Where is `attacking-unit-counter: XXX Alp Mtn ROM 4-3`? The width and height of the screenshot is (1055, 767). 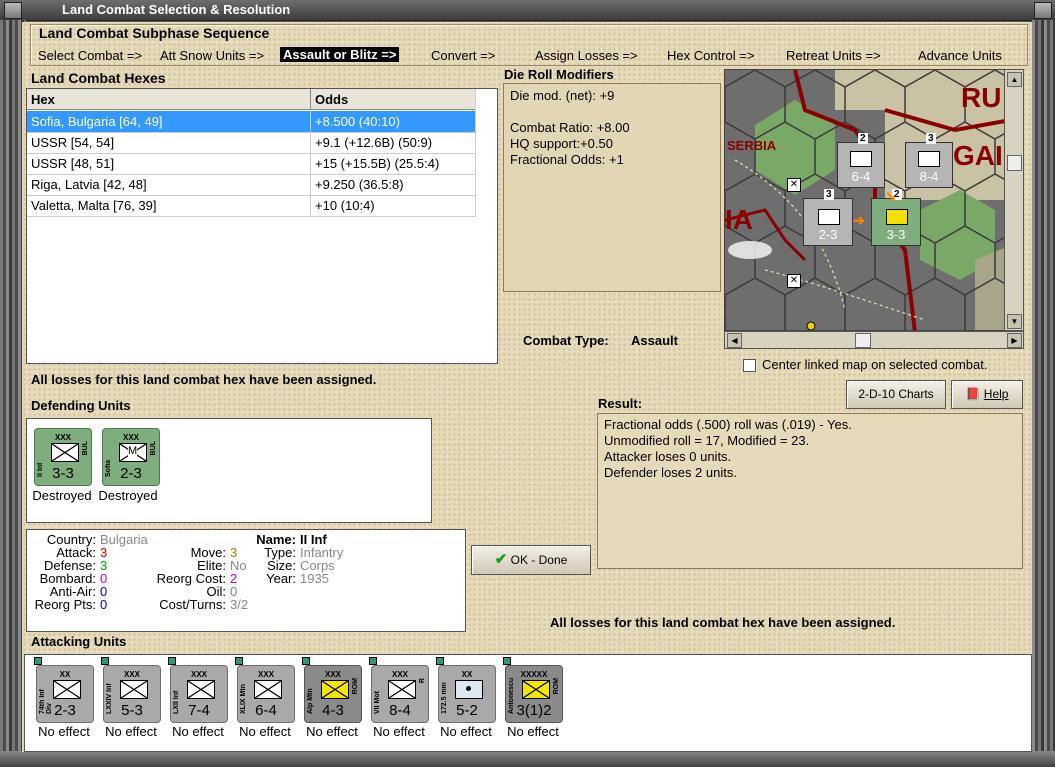 attacking-unit-counter: XXX Alp Mtn ROM 4-3 is located at coordinates (333, 694).